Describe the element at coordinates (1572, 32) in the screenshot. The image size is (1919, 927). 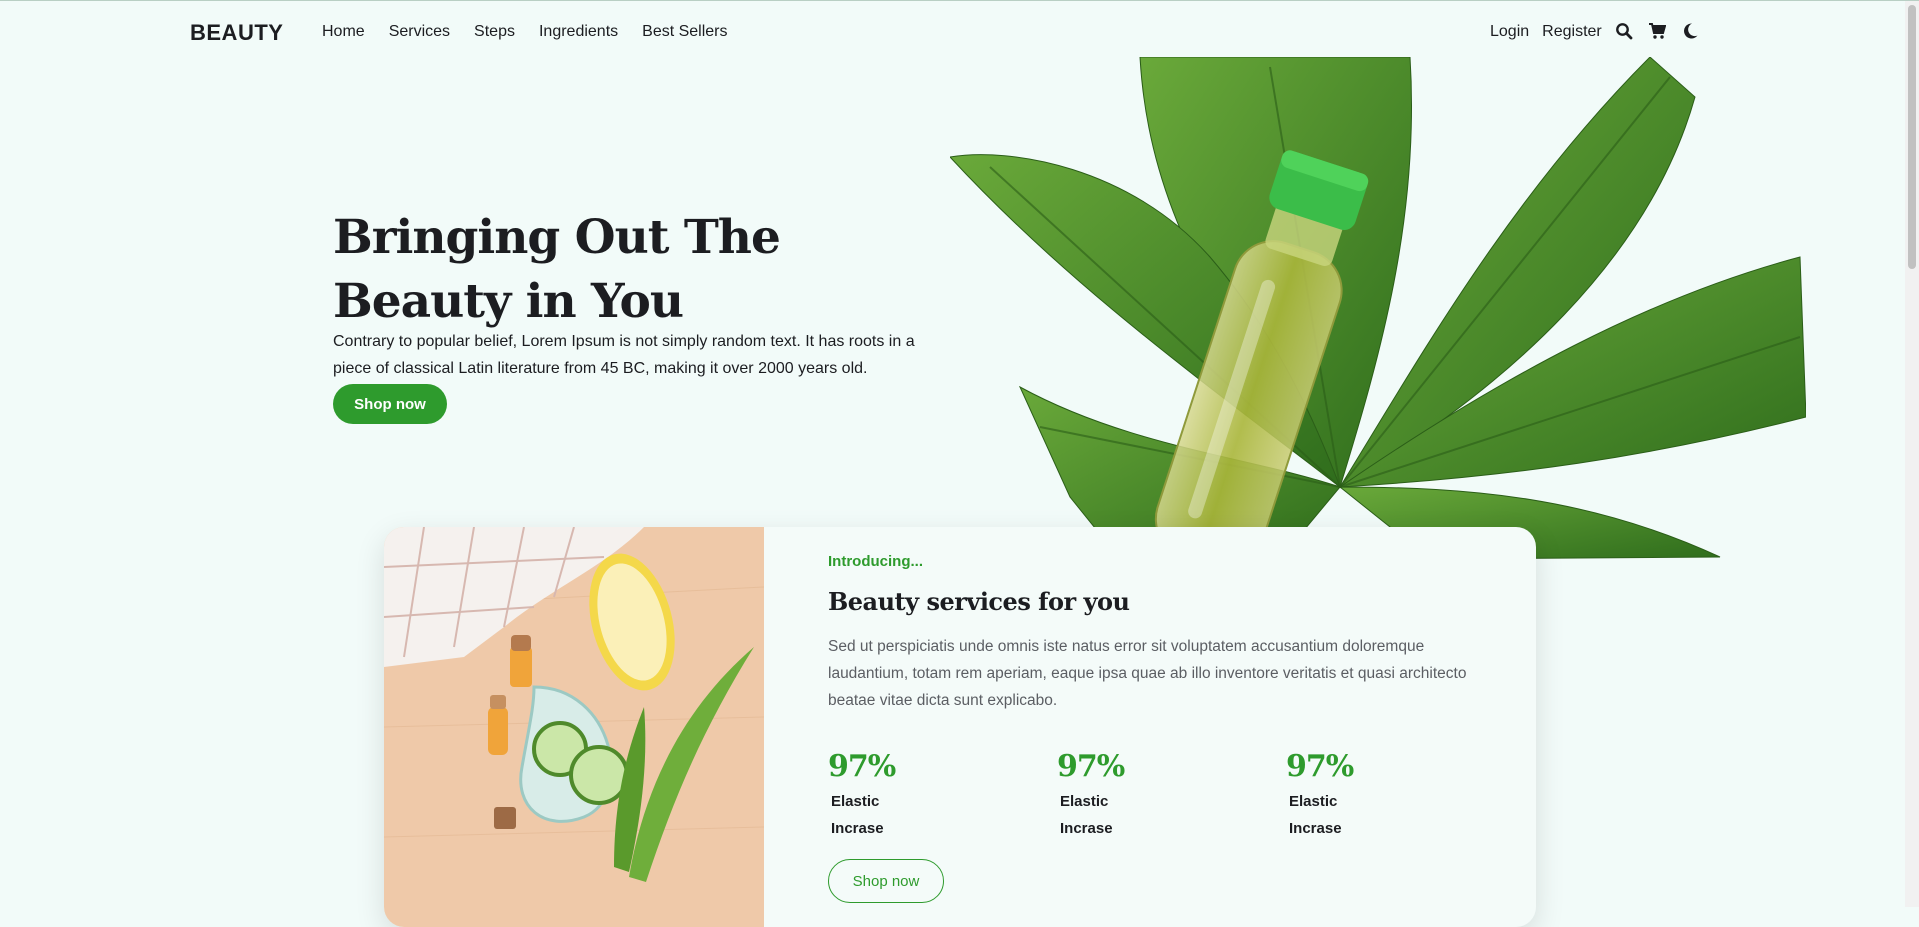
I see `register-link: Register` at that location.